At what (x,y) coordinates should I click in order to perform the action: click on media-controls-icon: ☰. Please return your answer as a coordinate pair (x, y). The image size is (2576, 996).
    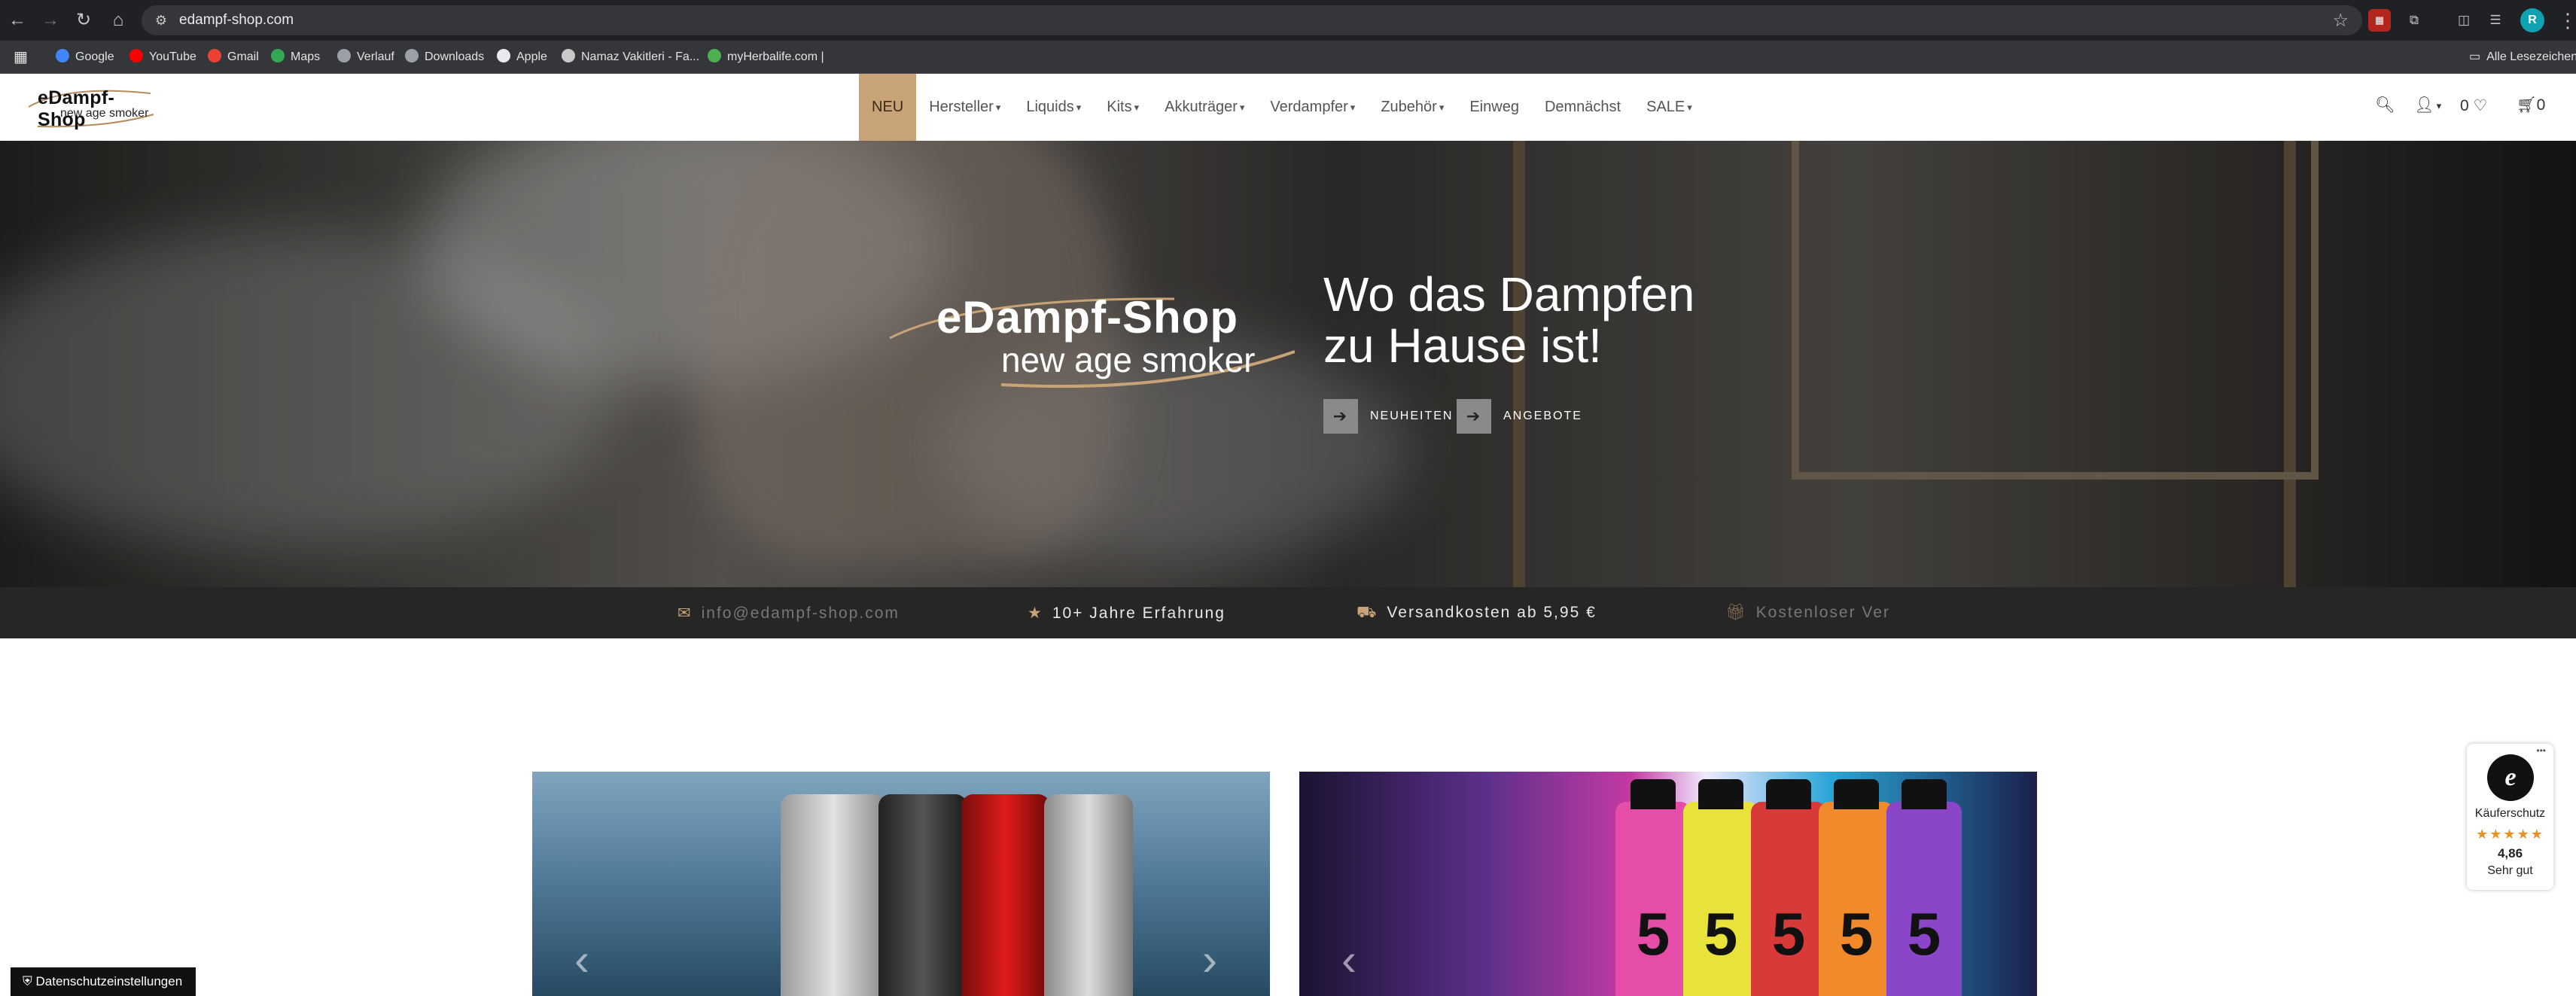
    Looking at the image, I should click on (2495, 21).